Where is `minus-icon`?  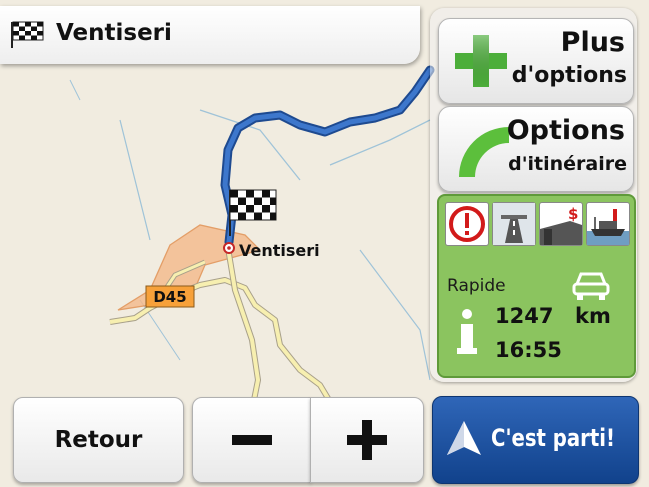
minus-icon is located at coordinates (251, 440).